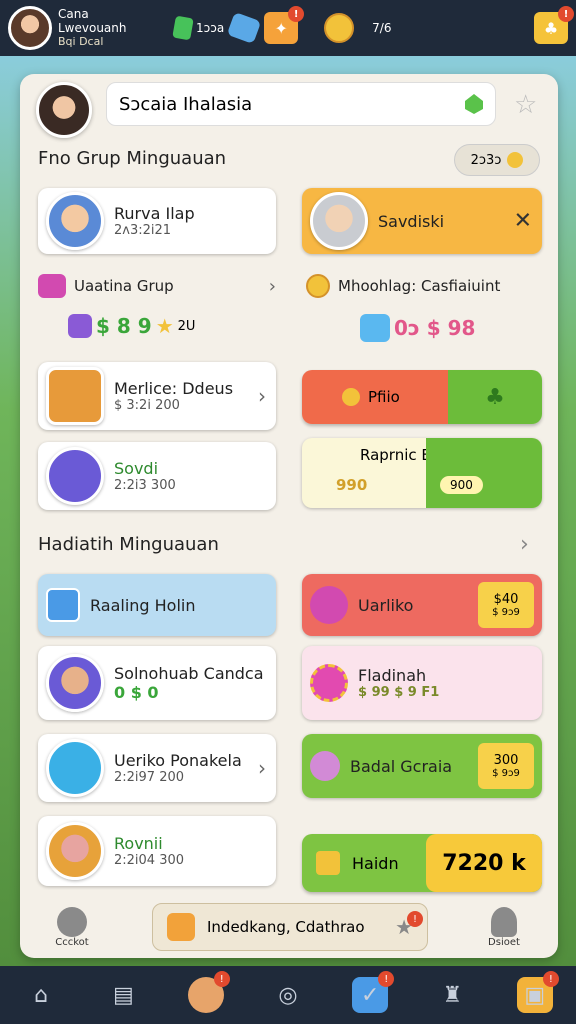 The image size is (576, 1024). I want to click on dsioet-button: Dsioet, so click(504, 927).